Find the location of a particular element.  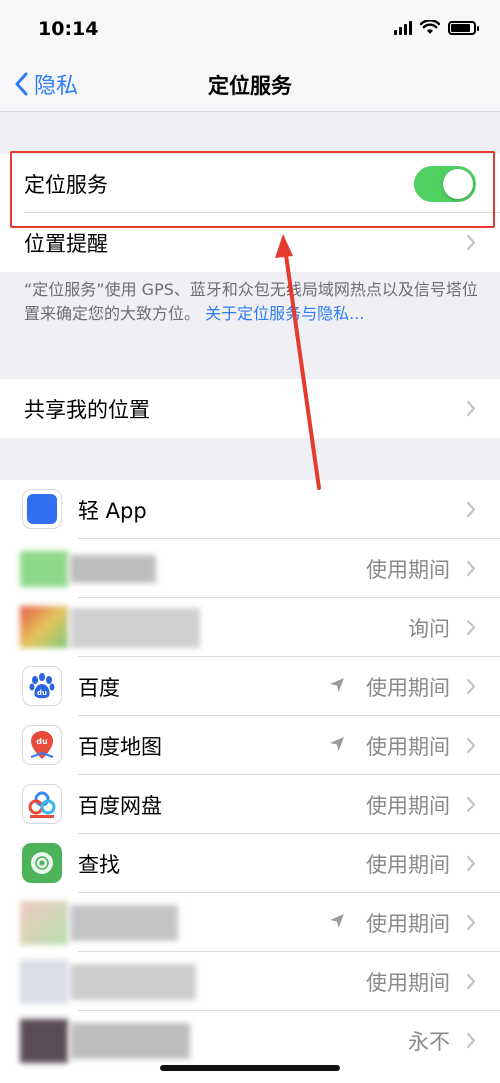

baidu-netdisk-cloud-icon is located at coordinates (42, 804).